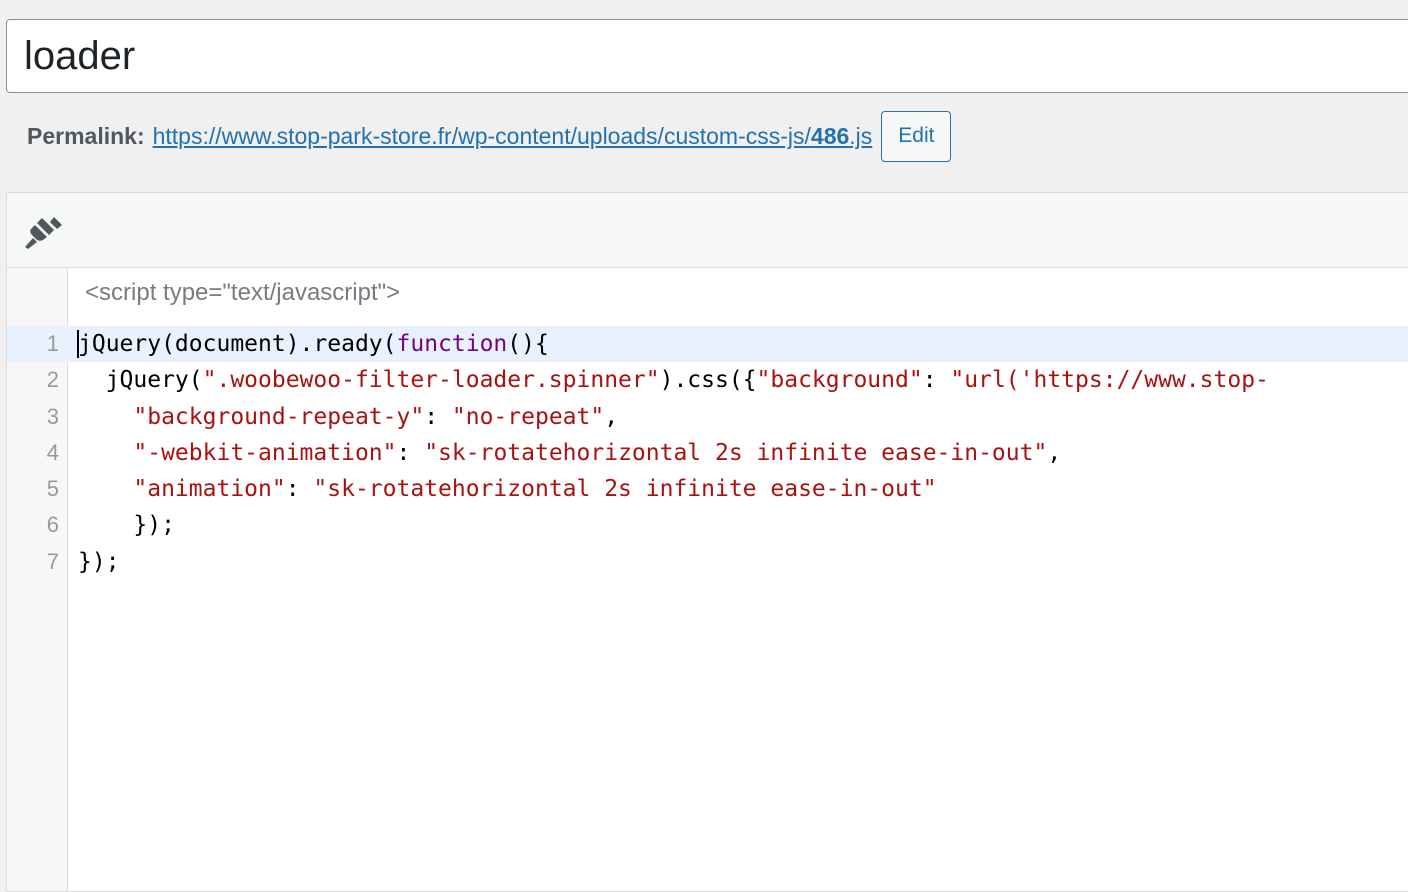 The width and height of the screenshot is (1408, 892). What do you see at coordinates (52, 489) in the screenshot?
I see `line-number: 5` at bounding box center [52, 489].